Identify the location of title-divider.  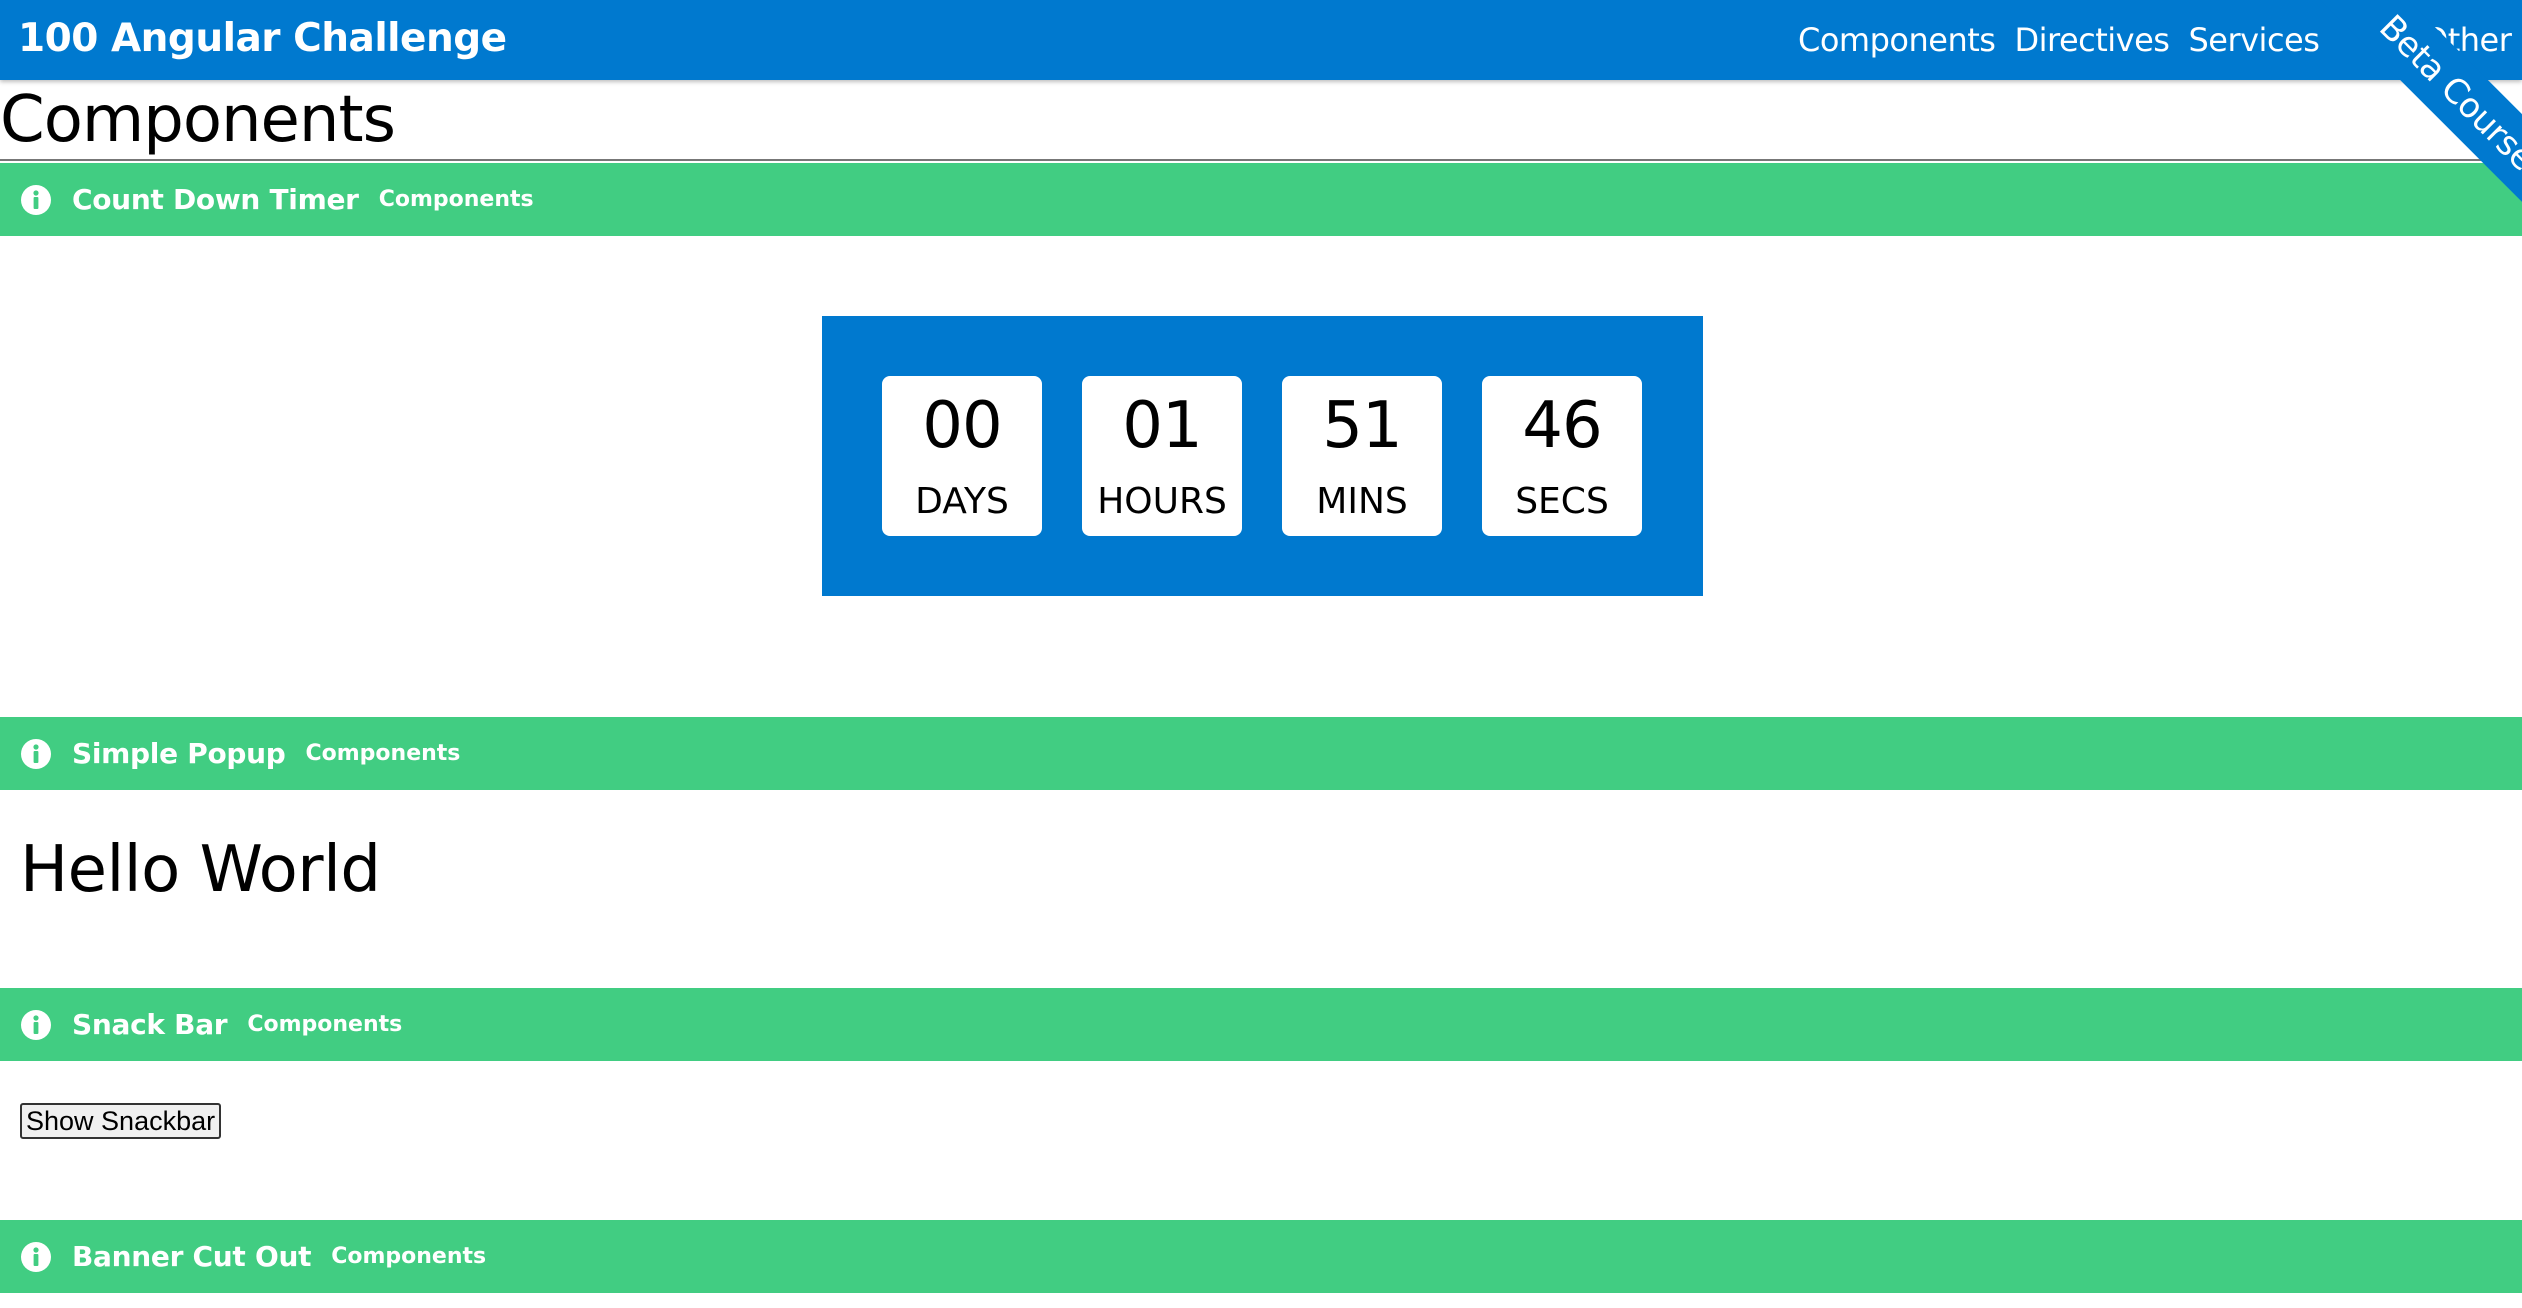
(1261, 160).